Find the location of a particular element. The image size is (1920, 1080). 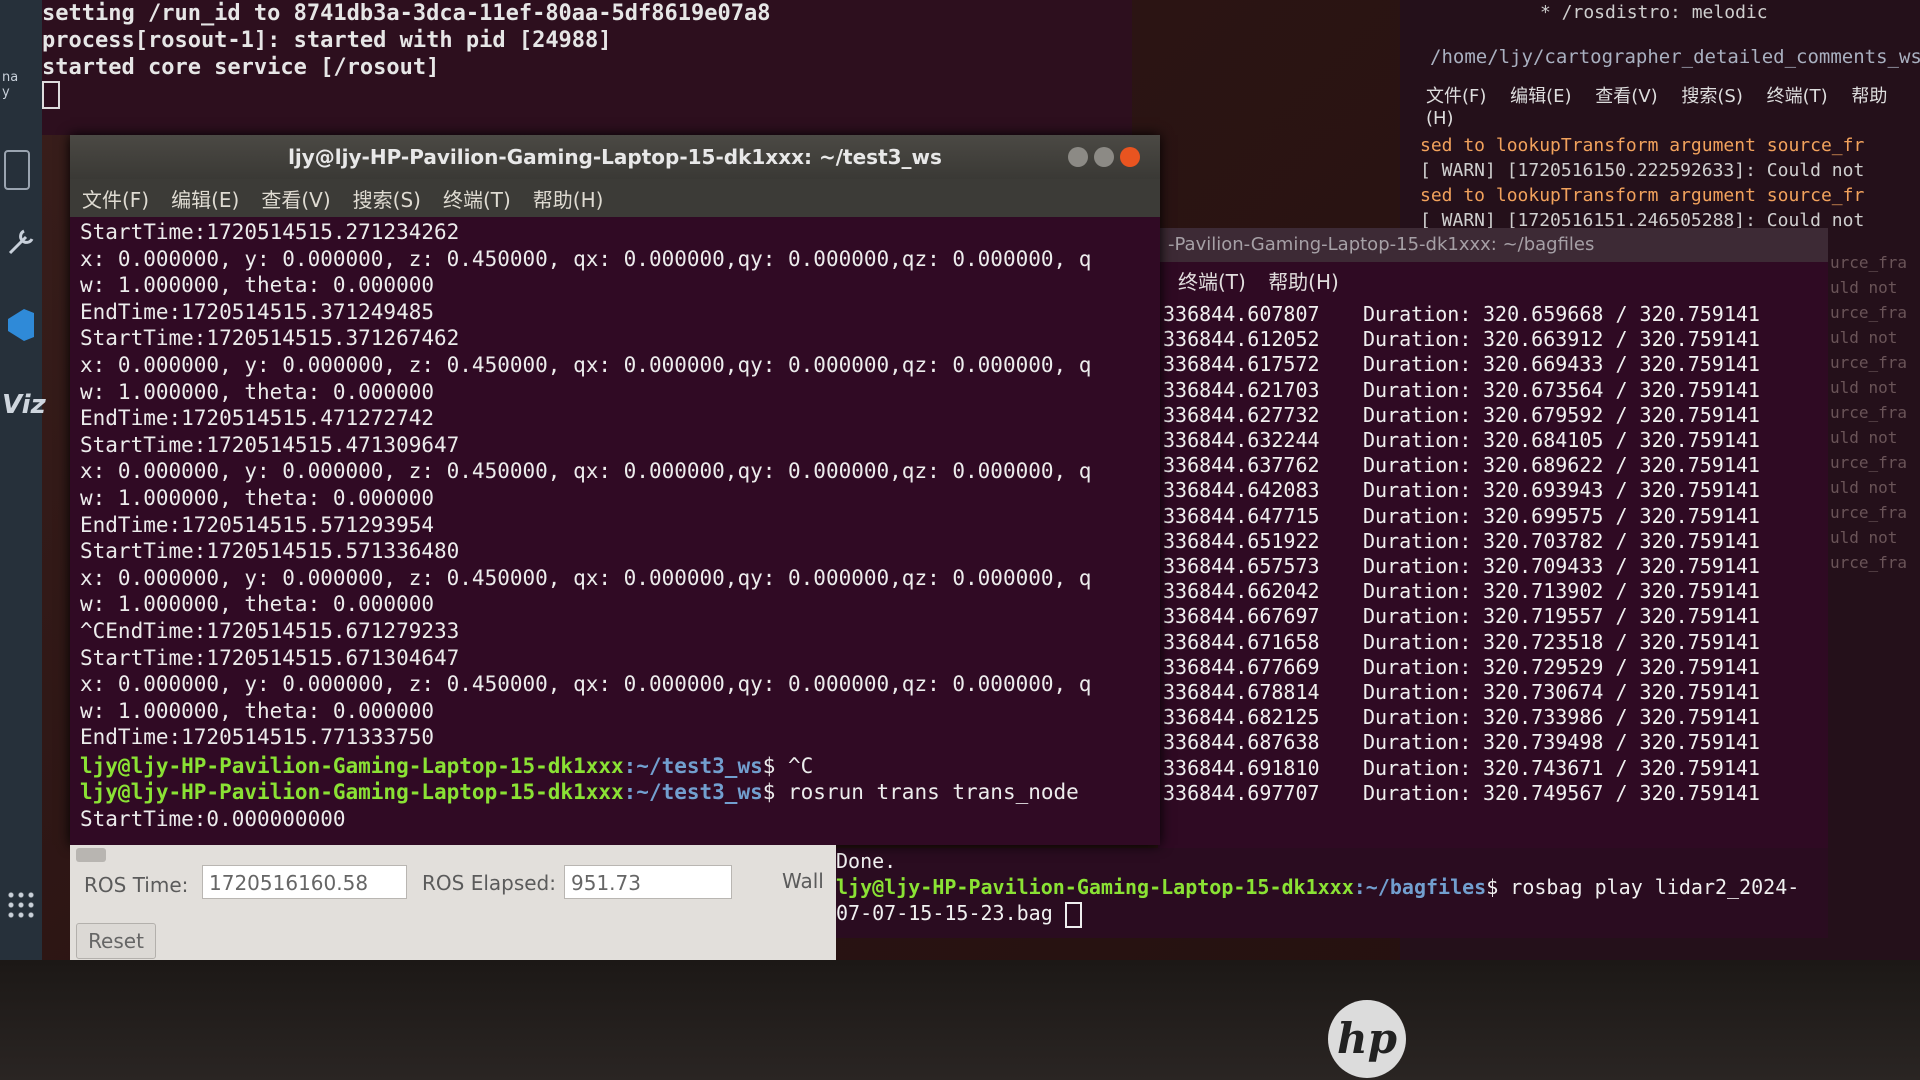

command-text: $ ^C is located at coordinates (788, 765).